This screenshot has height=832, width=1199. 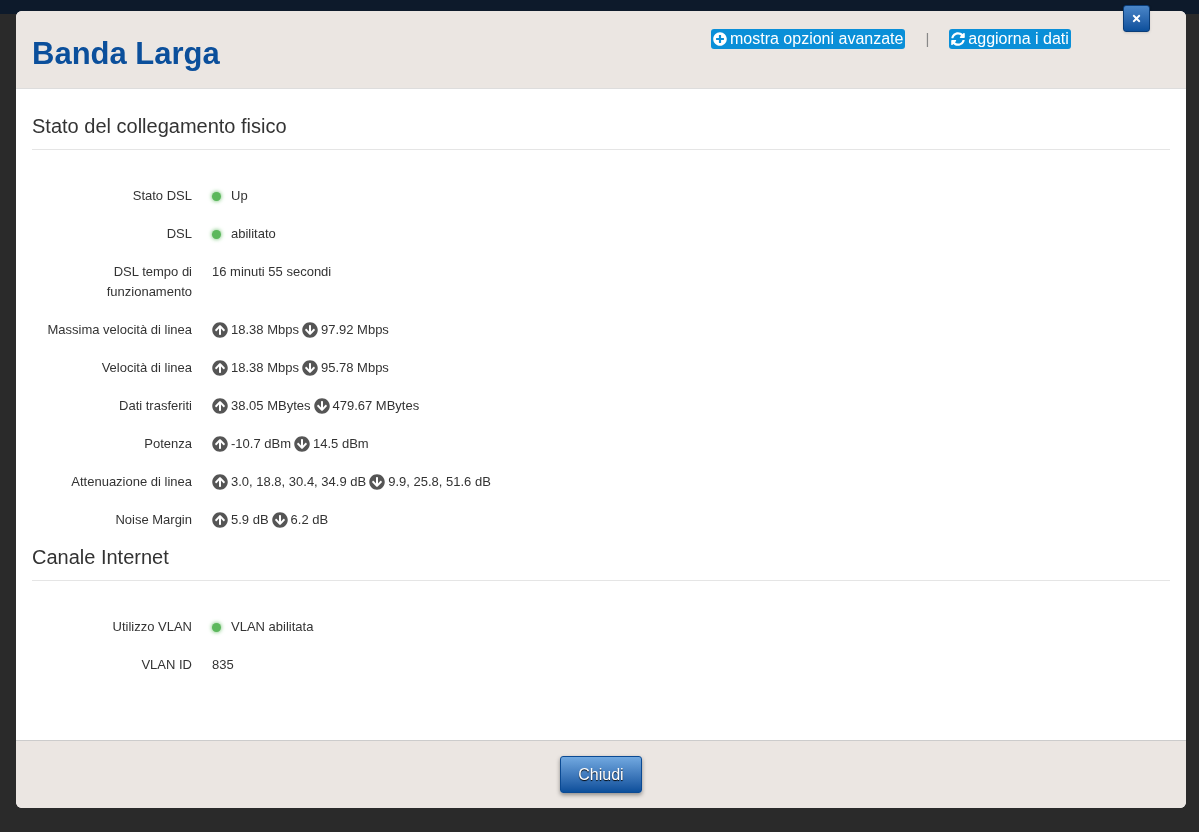 I want to click on close-button: Chiudi, so click(x=601, y=774).